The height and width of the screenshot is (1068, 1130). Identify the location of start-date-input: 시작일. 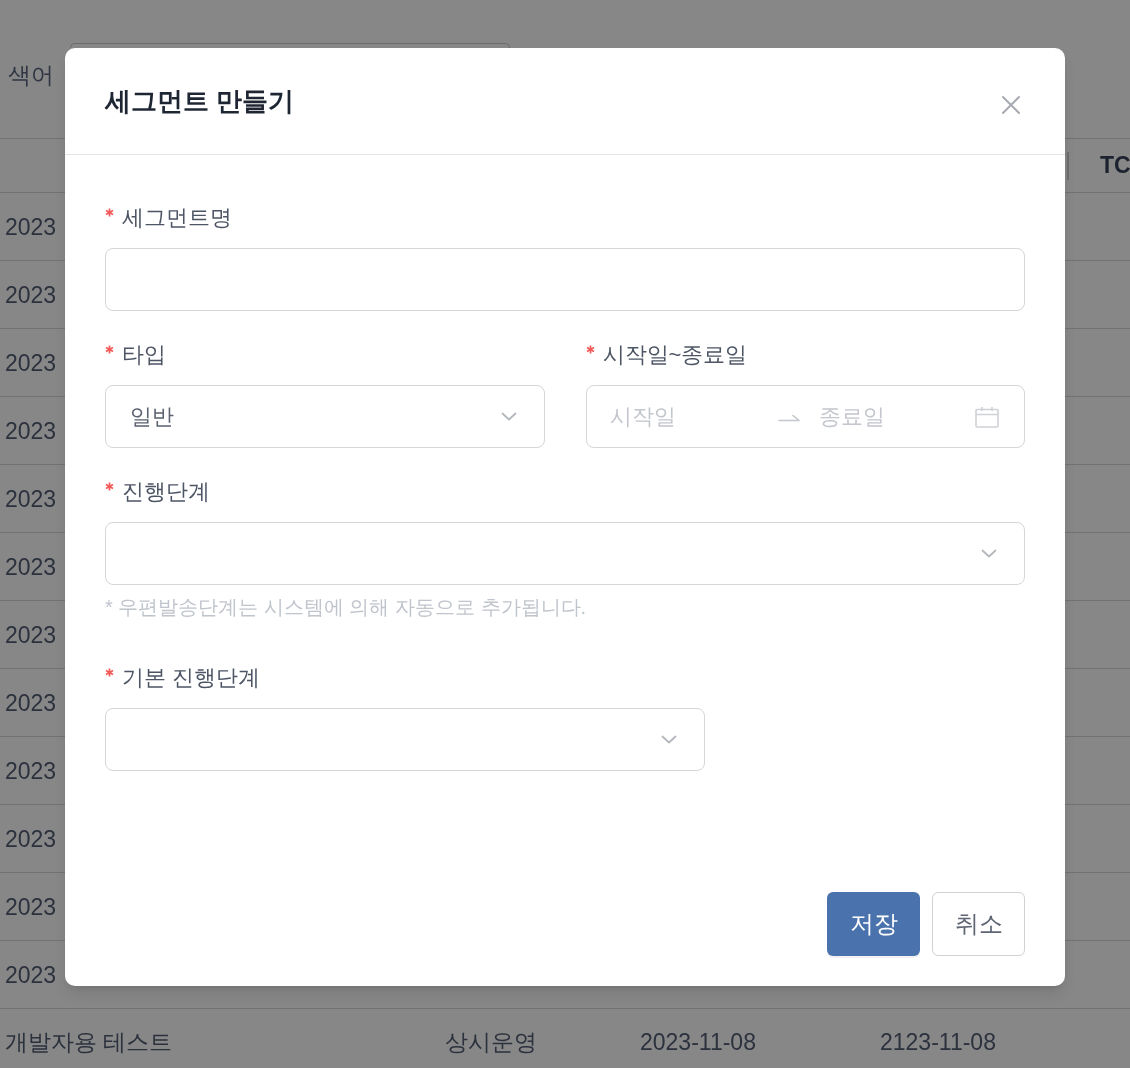
(684, 416).